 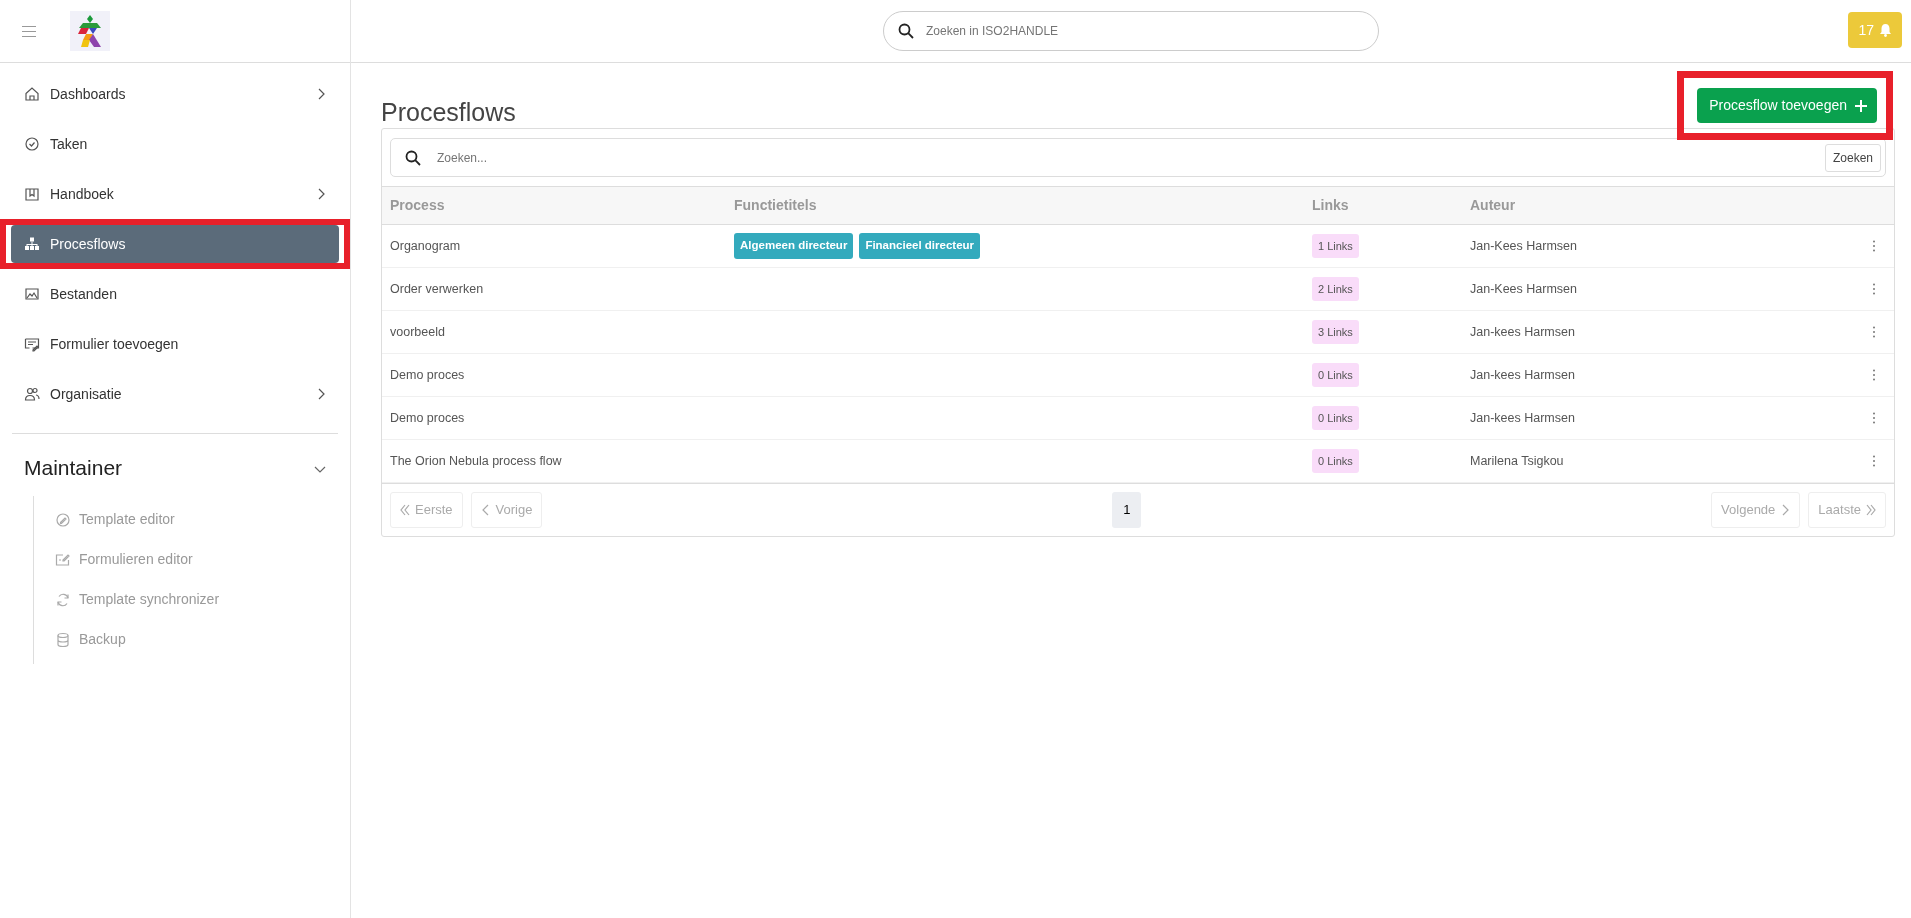 What do you see at coordinates (554, 289) in the screenshot?
I see `table-cell: Order verwerken` at bounding box center [554, 289].